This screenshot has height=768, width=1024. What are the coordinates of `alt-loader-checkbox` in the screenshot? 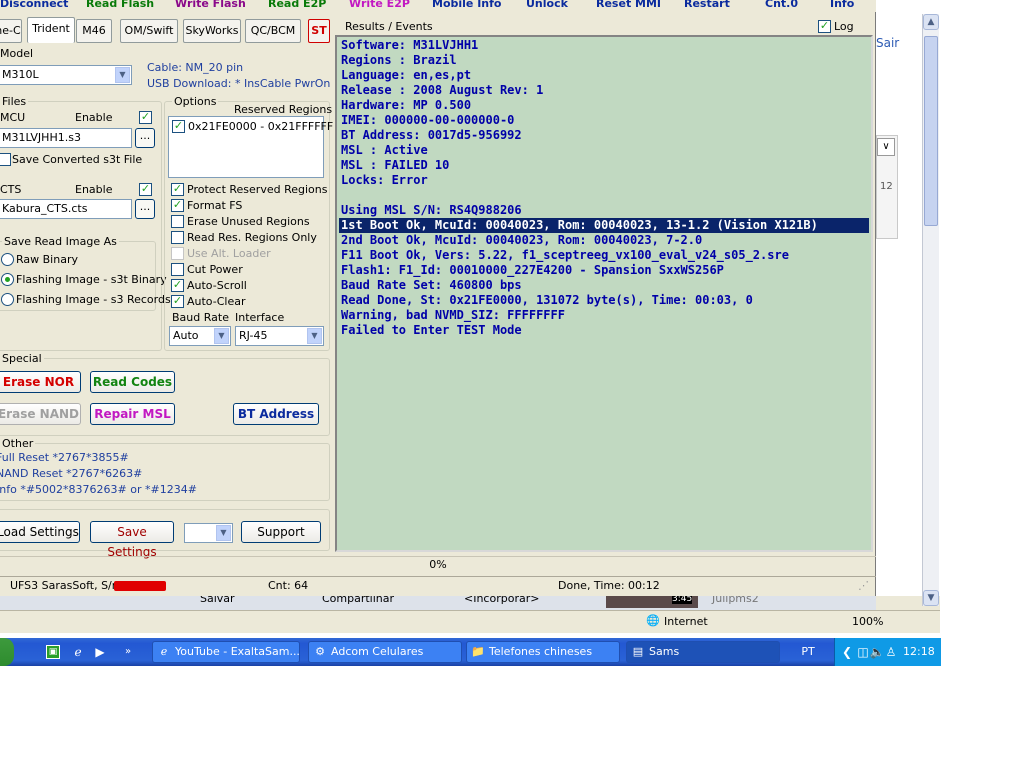 It's located at (177, 253).